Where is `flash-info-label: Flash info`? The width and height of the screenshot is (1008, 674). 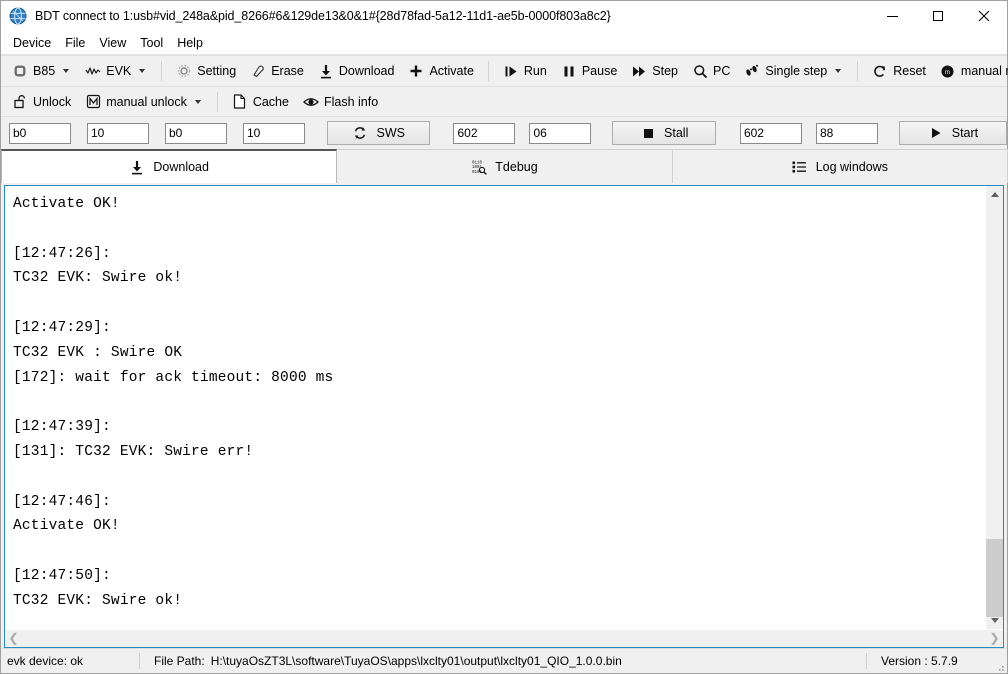
flash-info-label: Flash info is located at coordinates (351, 101).